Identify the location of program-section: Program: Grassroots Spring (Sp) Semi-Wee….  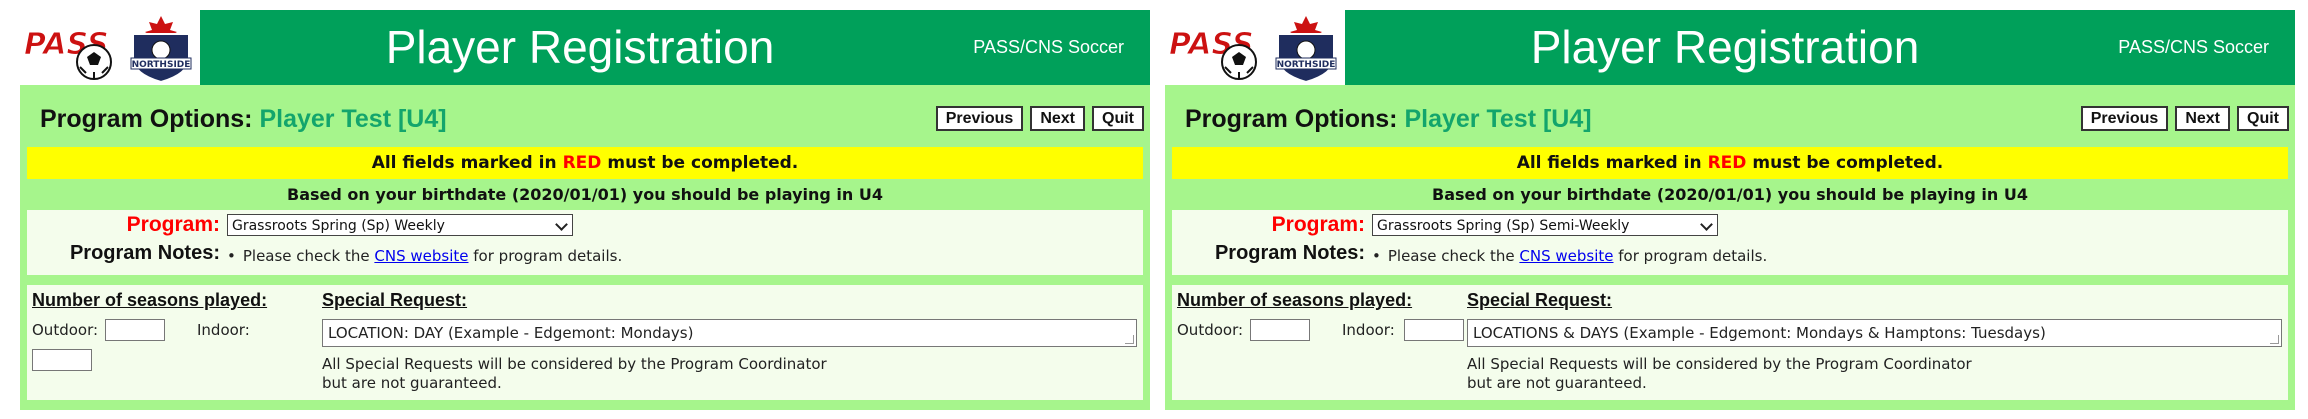
(1730, 242).